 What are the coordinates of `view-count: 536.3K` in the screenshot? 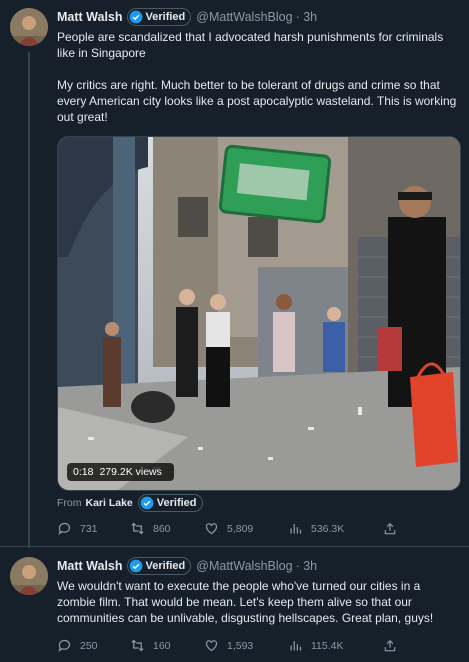 It's located at (328, 528).